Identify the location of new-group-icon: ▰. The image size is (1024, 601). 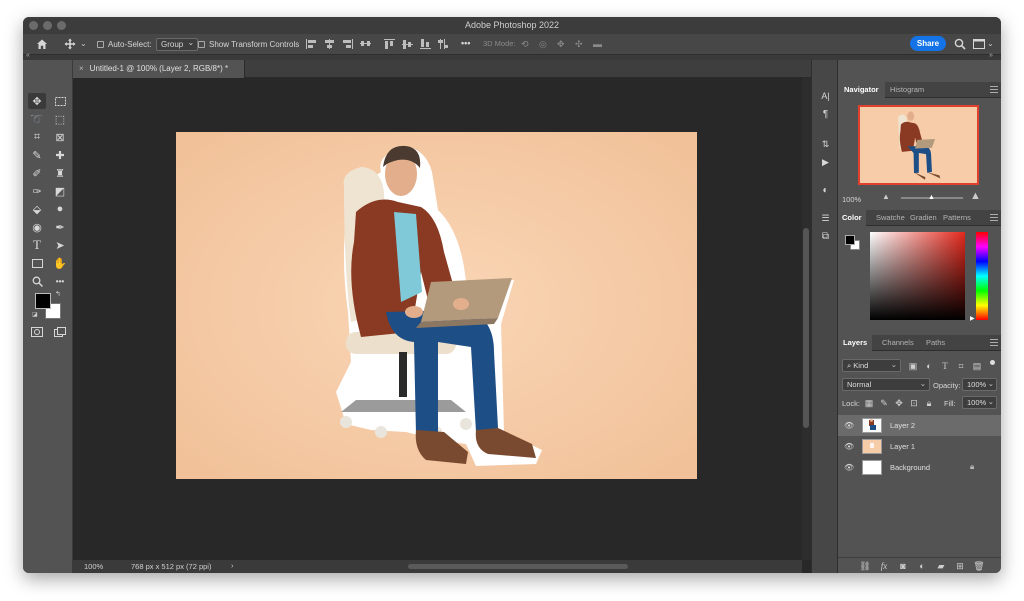
(941, 566).